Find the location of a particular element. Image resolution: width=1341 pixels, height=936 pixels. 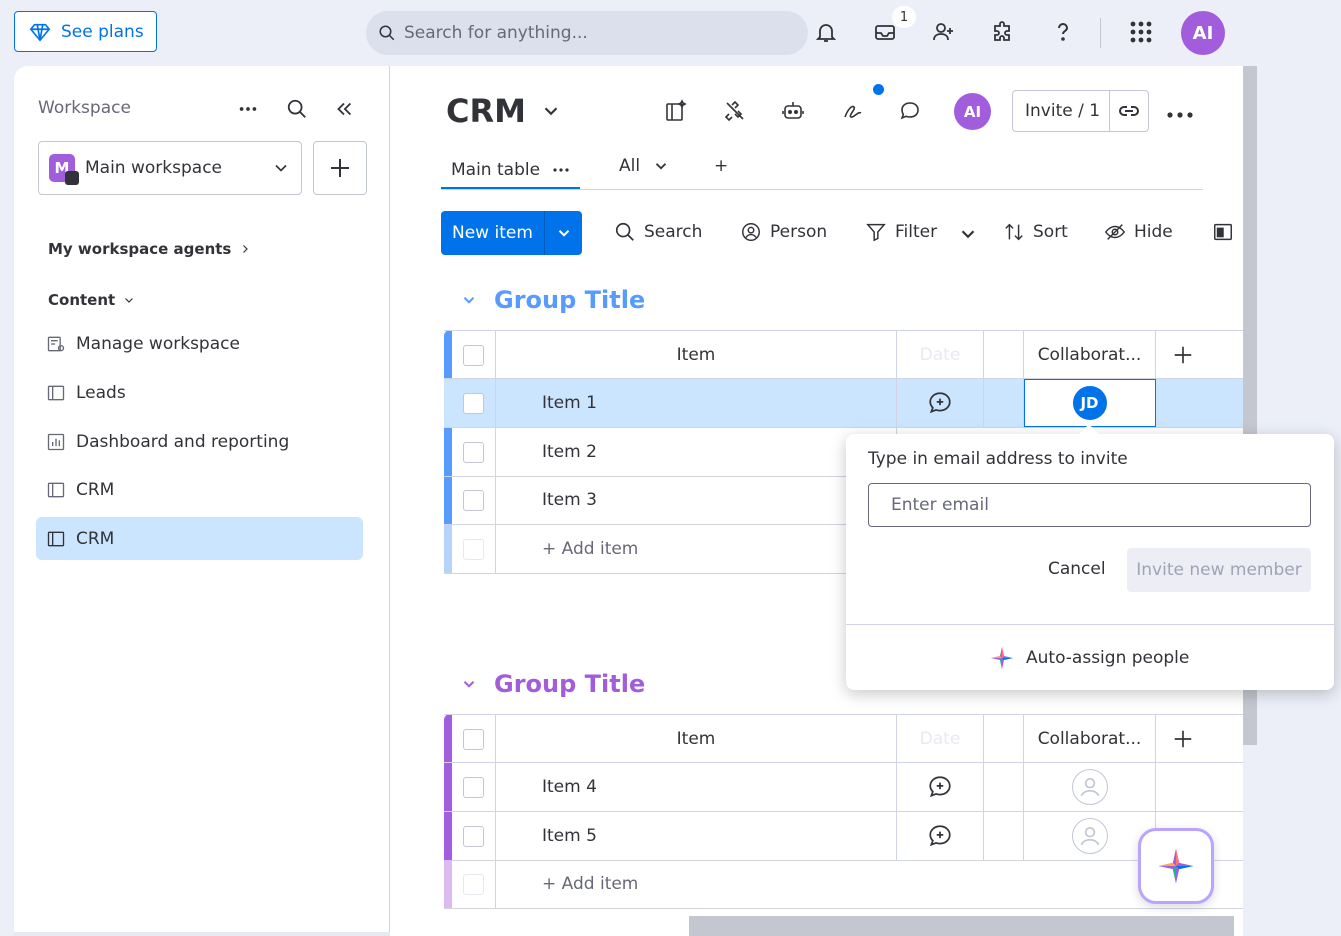

board-title-text: CRM is located at coordinates (486, 111).